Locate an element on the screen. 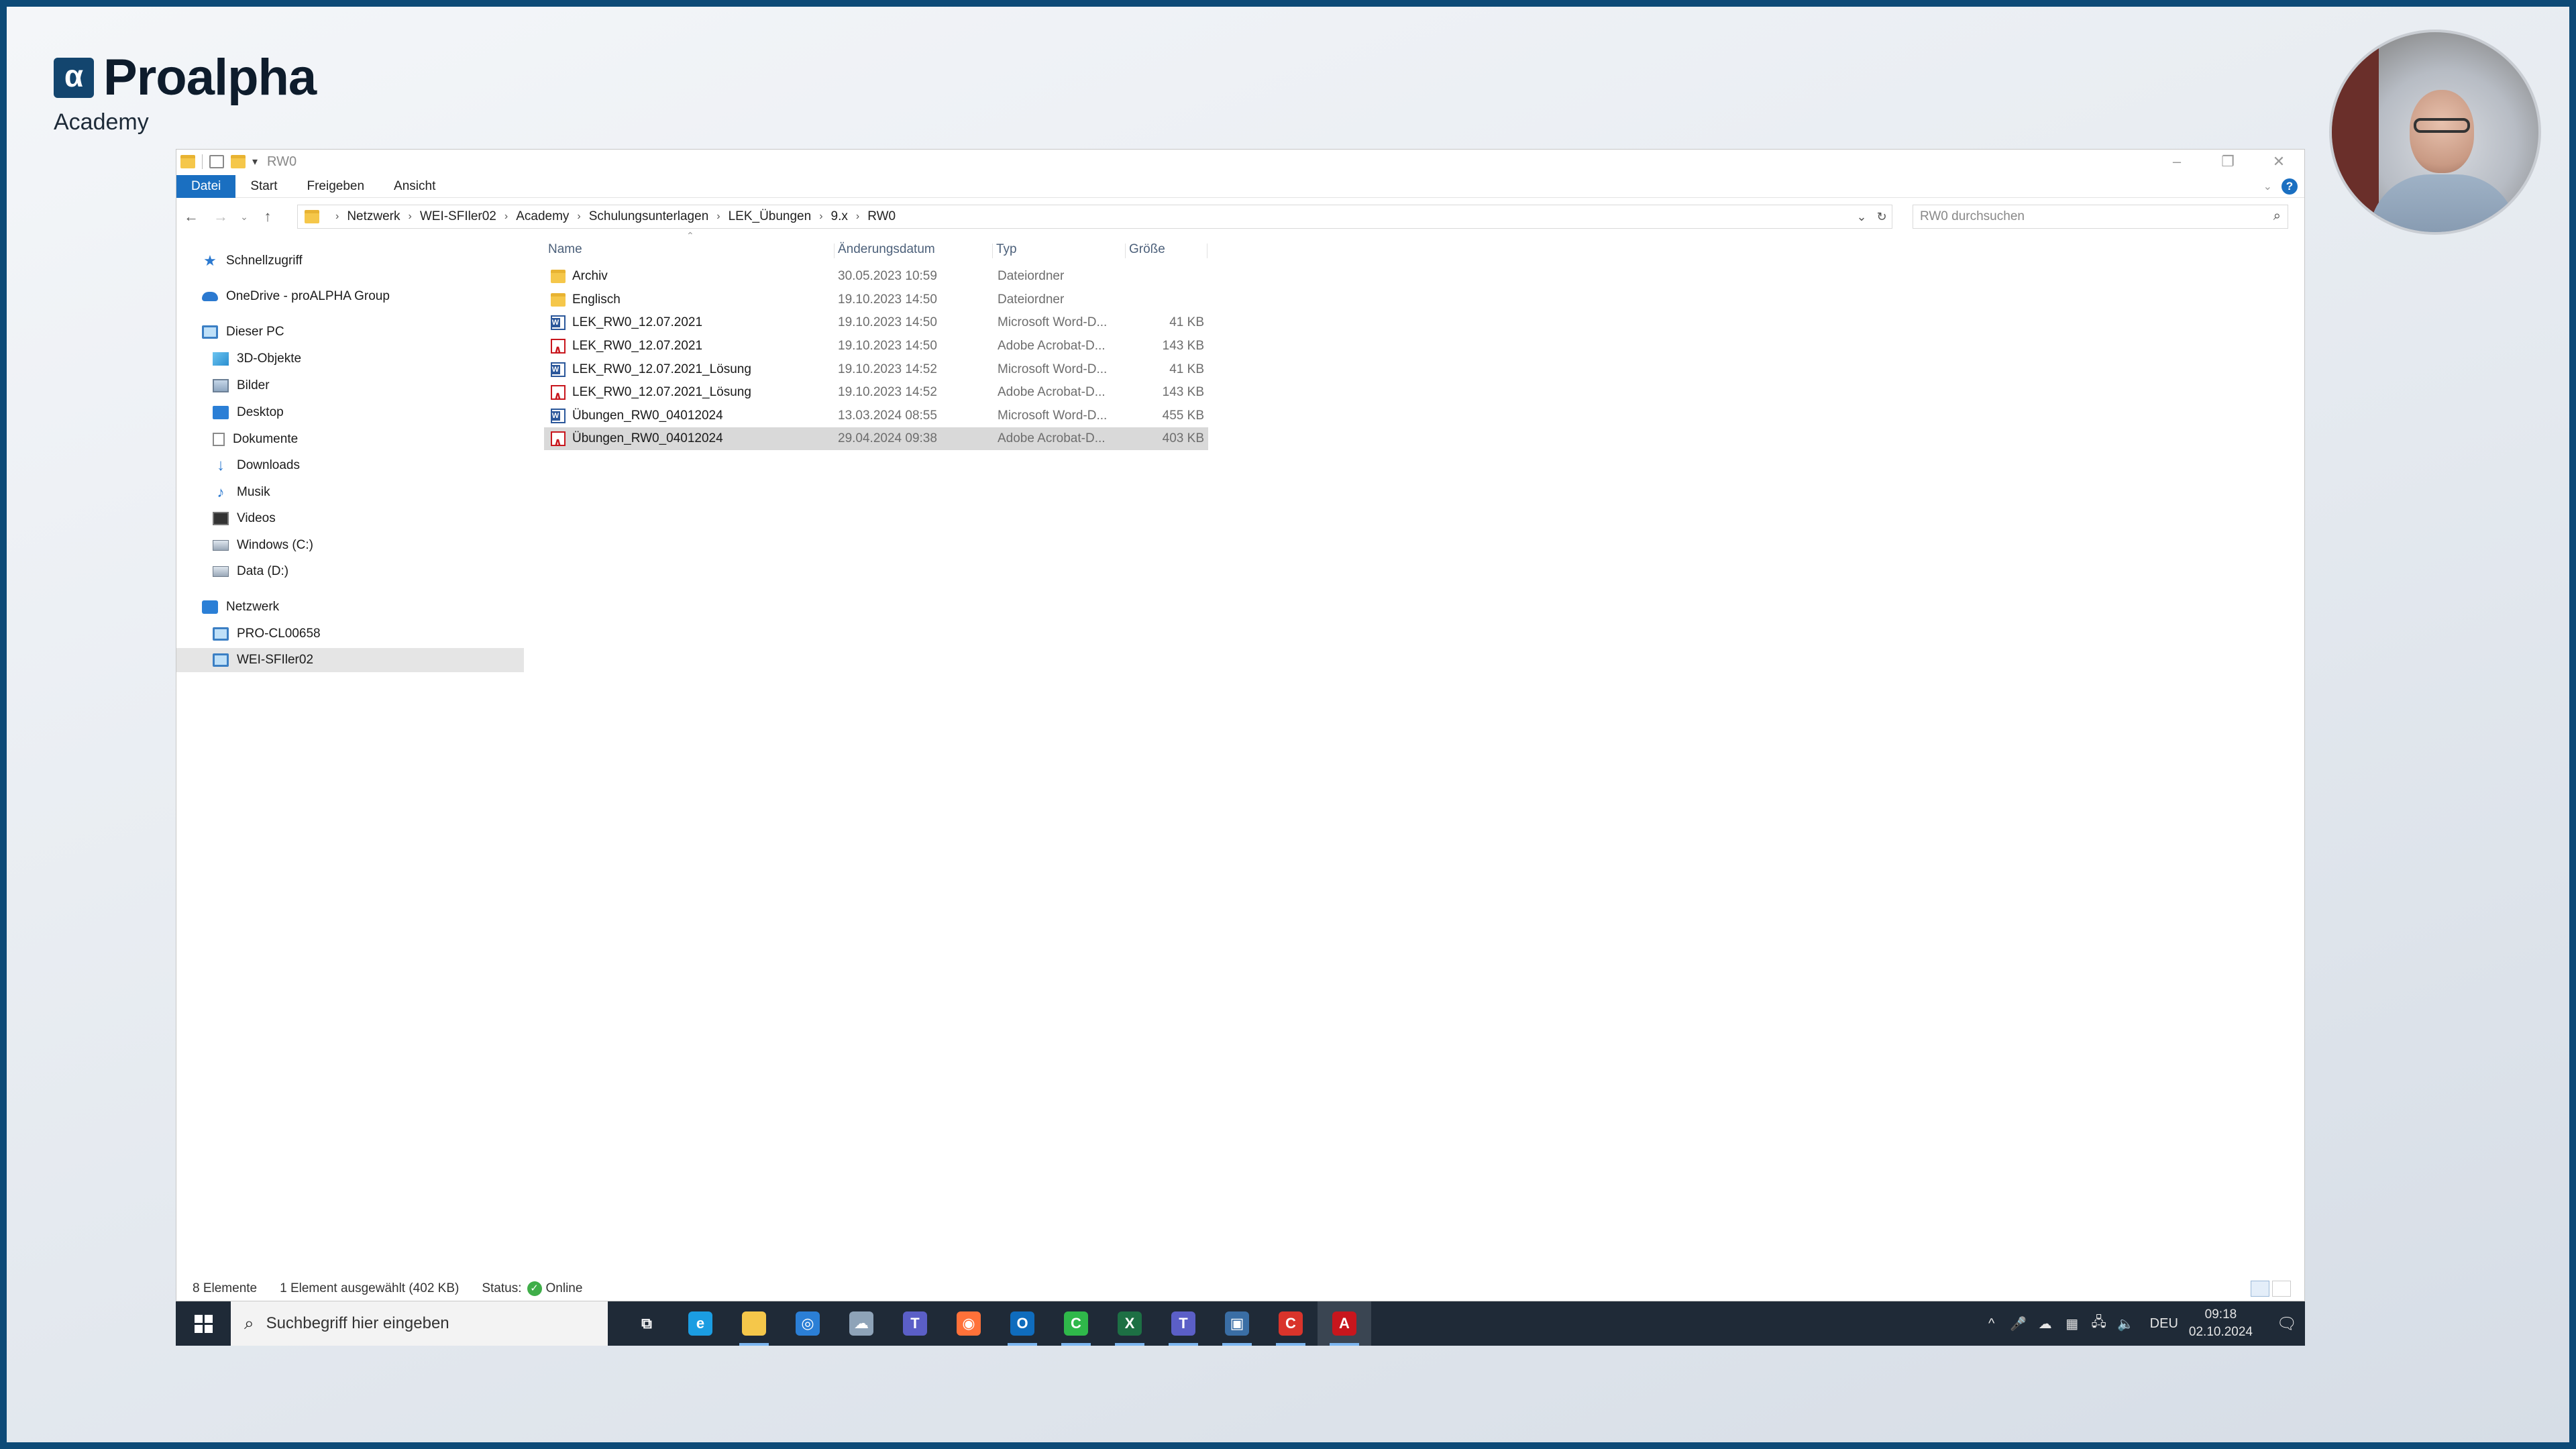 This screenshot has width=2576, height=1449. nav-item-dokumente: Dokumente is located at coordinates (350, 439).